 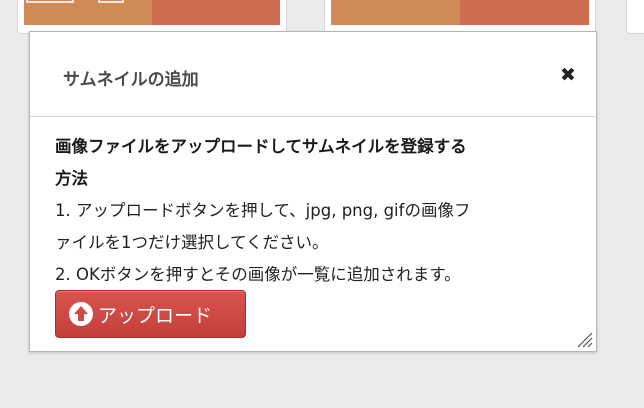 I want to click on instruction-heading: 画像ファイルをアップロードしてサムネイルを登録する 方法, so click(x=310, y=163).